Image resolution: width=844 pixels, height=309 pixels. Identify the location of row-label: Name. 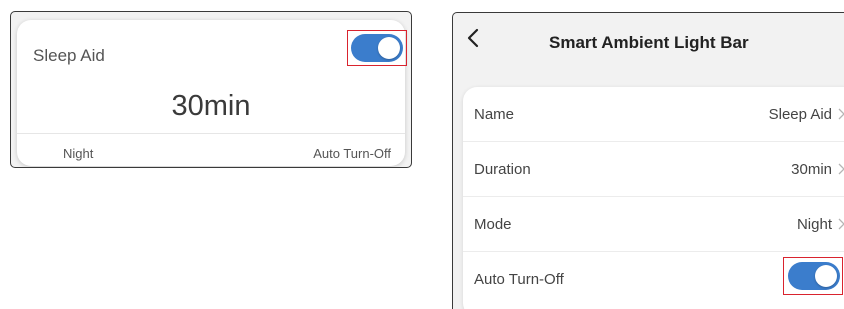
(494, 114).